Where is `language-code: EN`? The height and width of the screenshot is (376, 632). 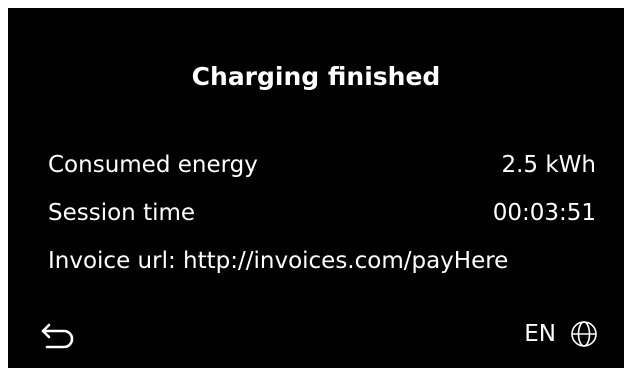 language-code: EN is located at coordinates (540, 334).